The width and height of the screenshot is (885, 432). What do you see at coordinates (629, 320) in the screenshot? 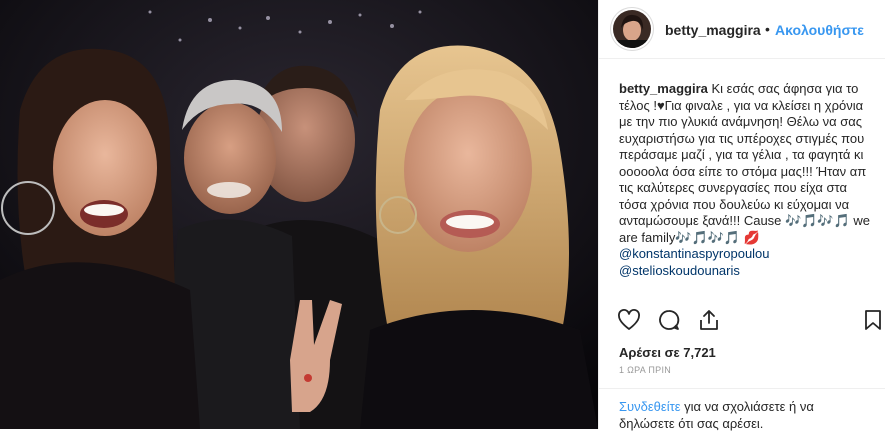
I see `heart-icon` at bounding box center [629, 320].